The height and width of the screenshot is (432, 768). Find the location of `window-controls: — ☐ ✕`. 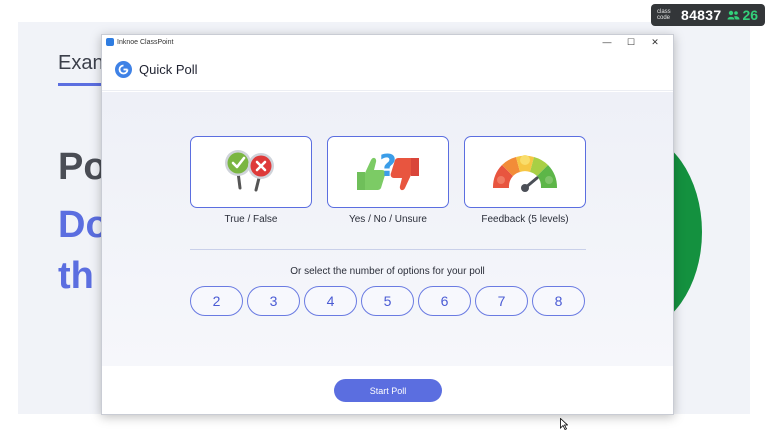

window-controls: — ☐ ✕ is located at coordinates (631, 42).